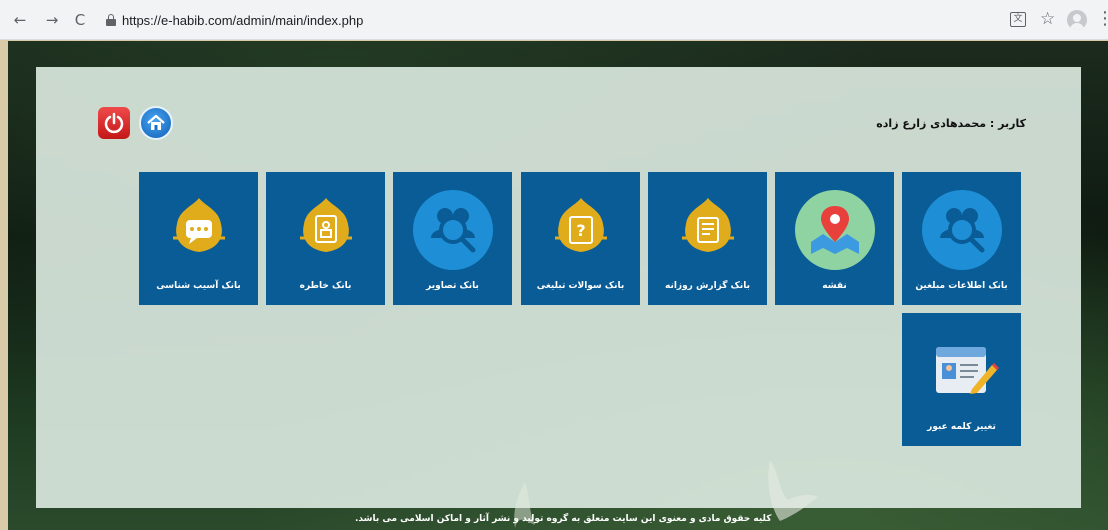 This screenshot has width=1108, height=530. I want to click on tile-daily-report-bank: بانک گزارش روزانه, so click(707, 238).